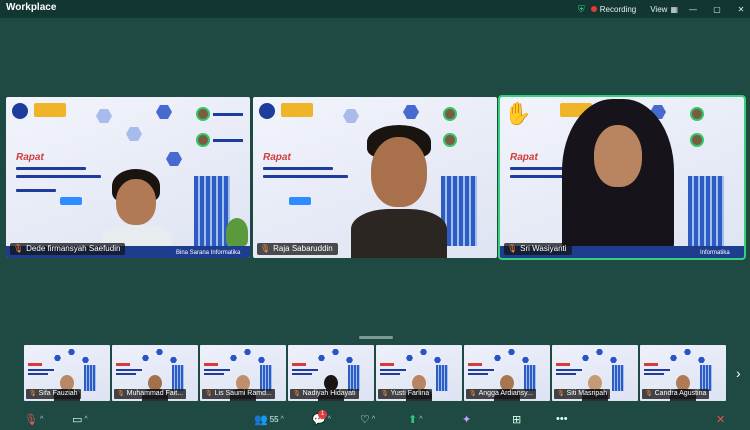 The width and height of the screenshot is (750, 430). Describe the element at coordinates (331, 373) in the screenshot. I see `participant-thumbnail: 🎙 Nadiyah Hidayati` at that location.